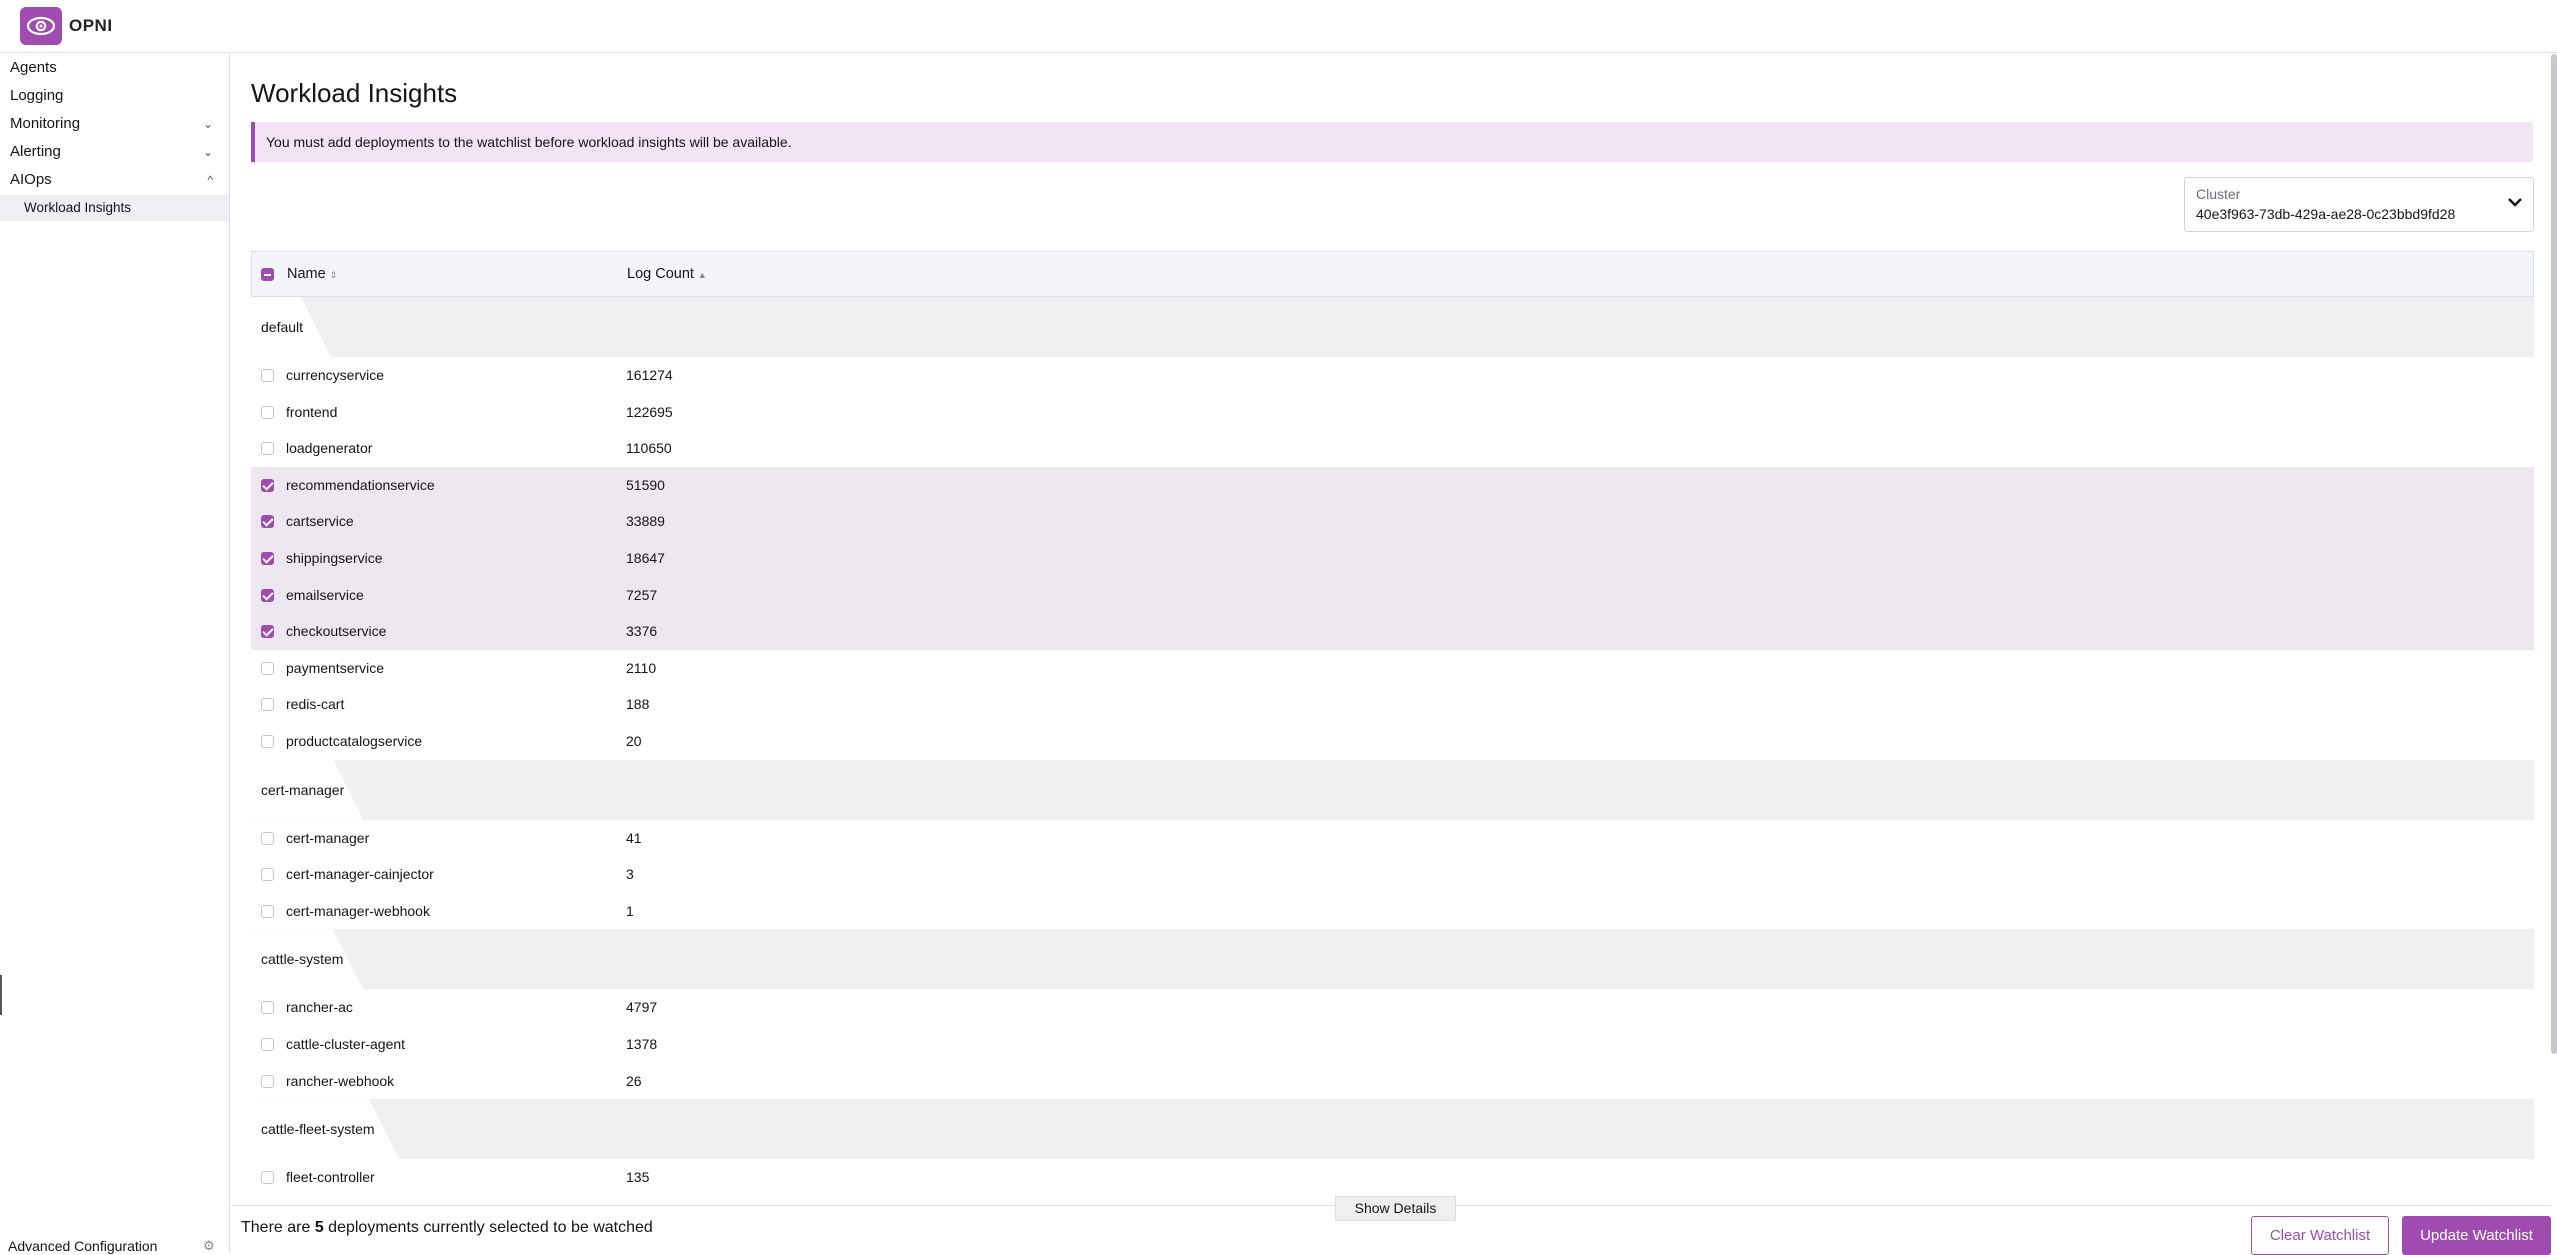 This screenshot has width=2557, height=1255. What do you see at coordinates (1395, 1208) in the screenshot?
I see `show-details-button: Show Details` at bounding box center [1395, 1208].